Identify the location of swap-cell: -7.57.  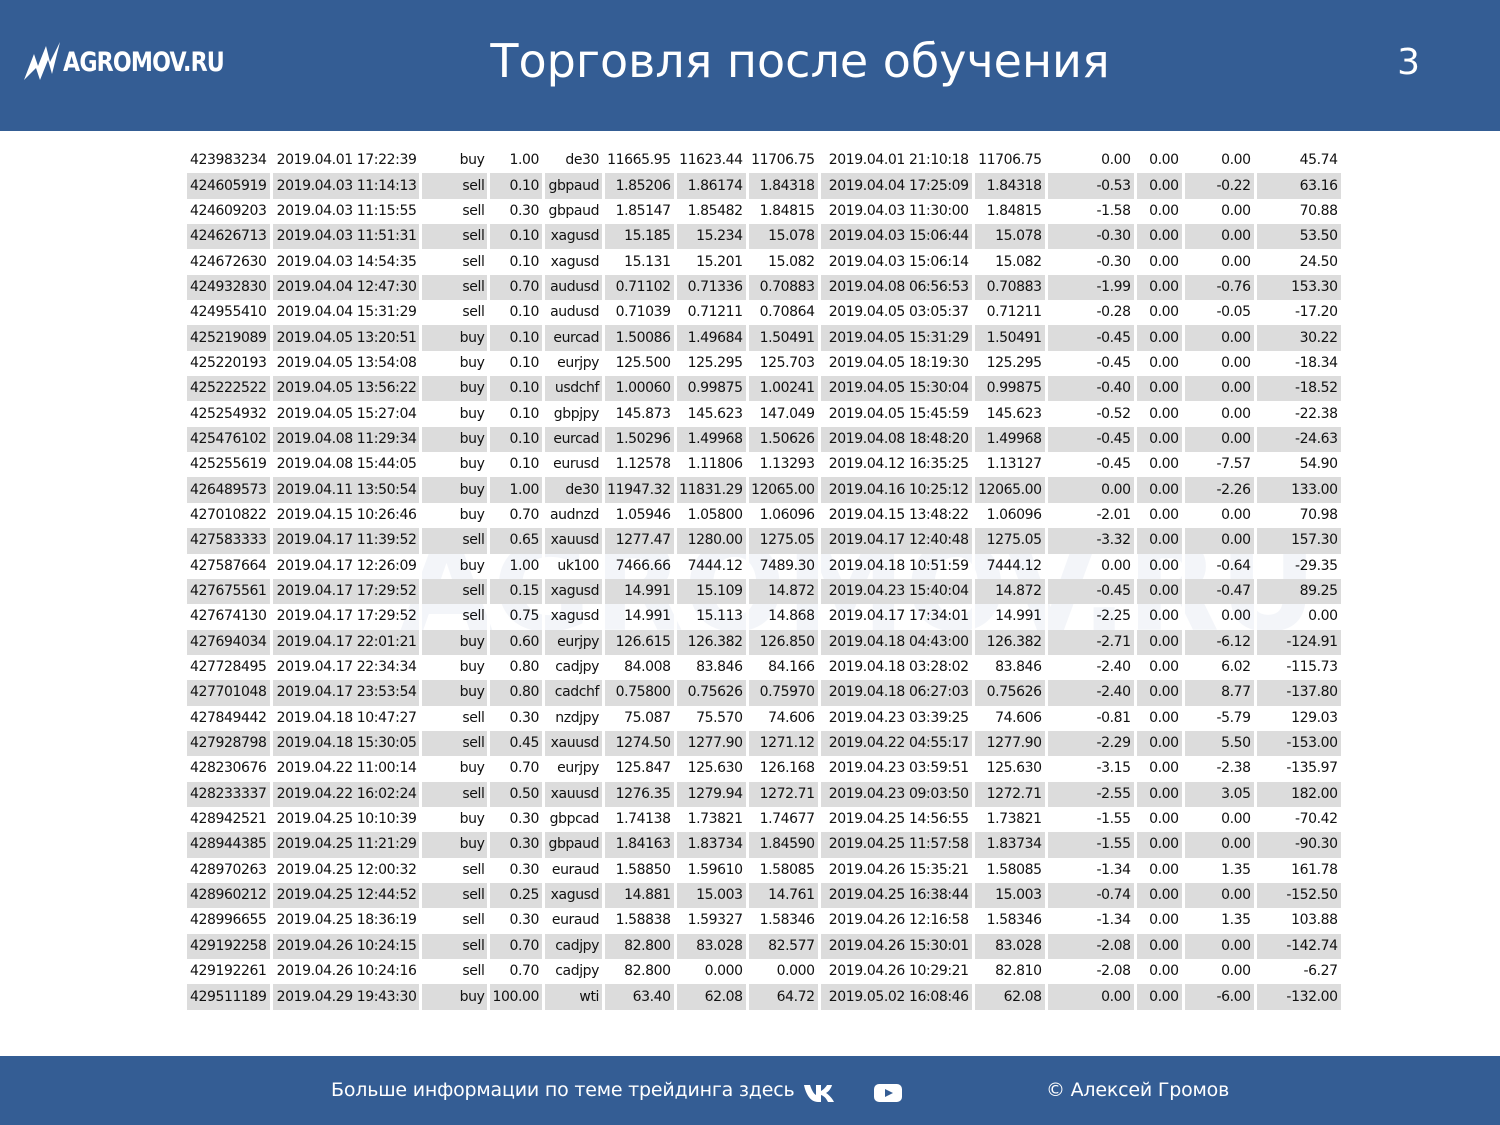
(1221, 465).